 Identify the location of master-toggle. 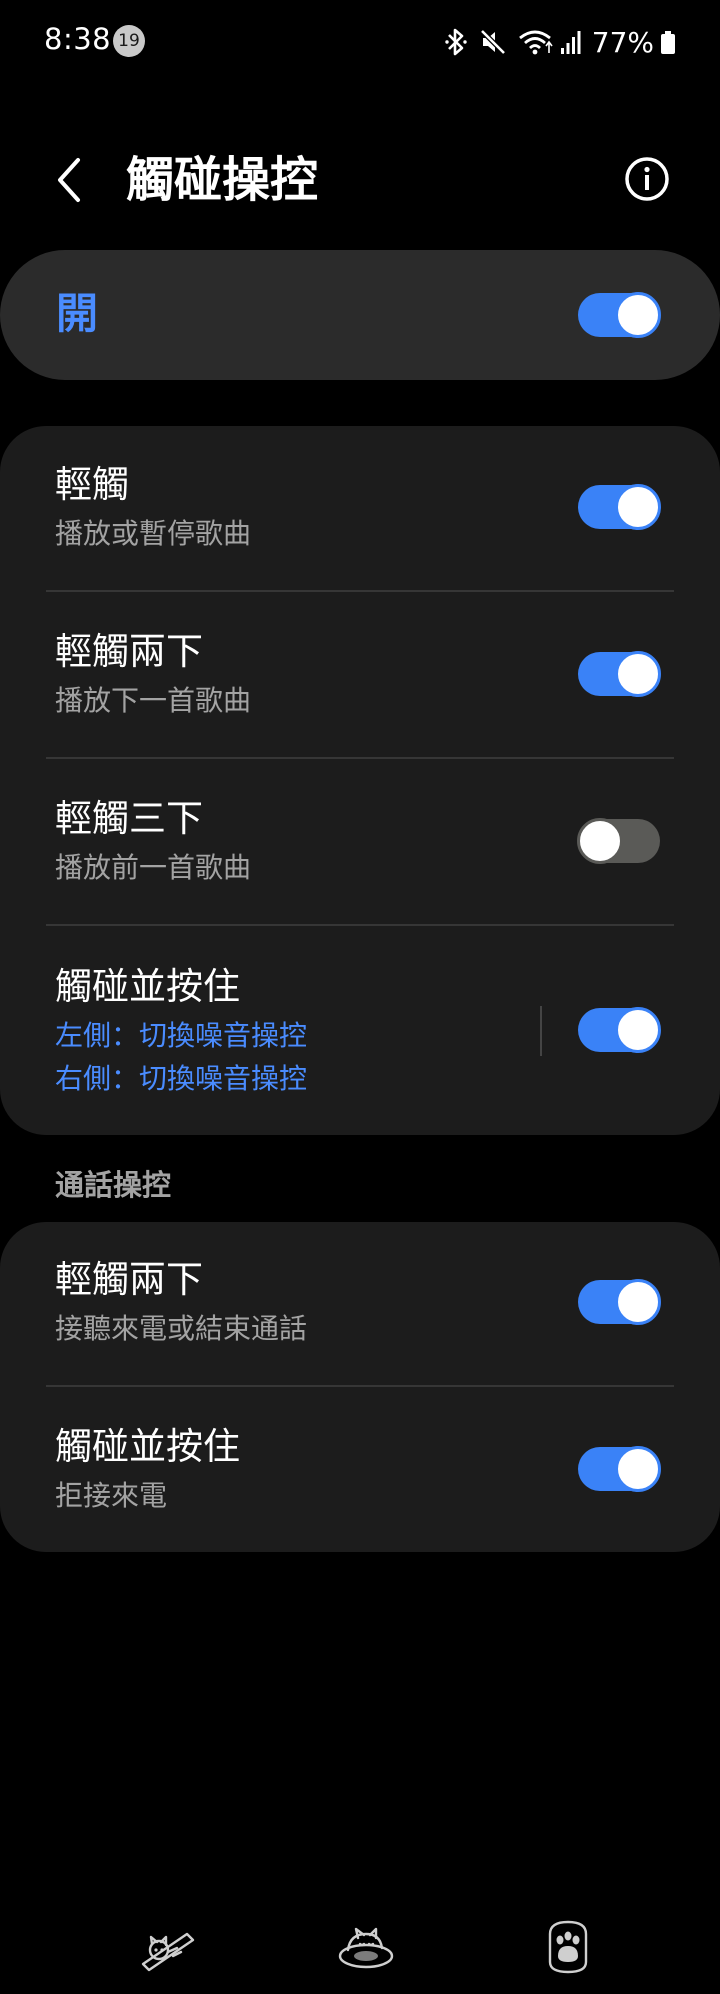
(619, 315).